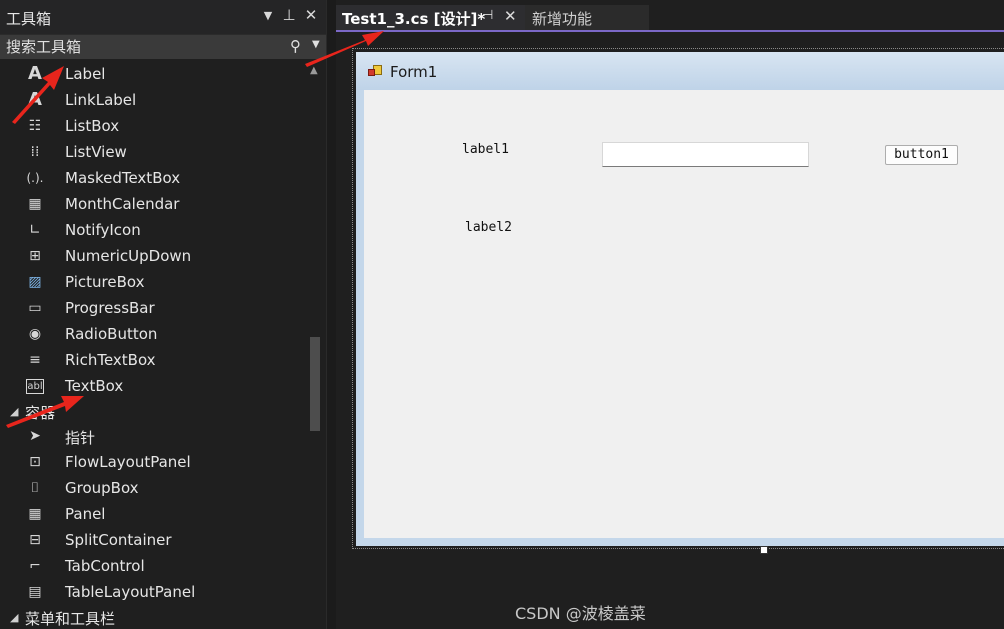 Image resolution: width=1004 pixels, height=629 pixels. Describe the element at coordinates (35, 360) in the screenshot. I see `richtextbox-icon: ≡` at that location.